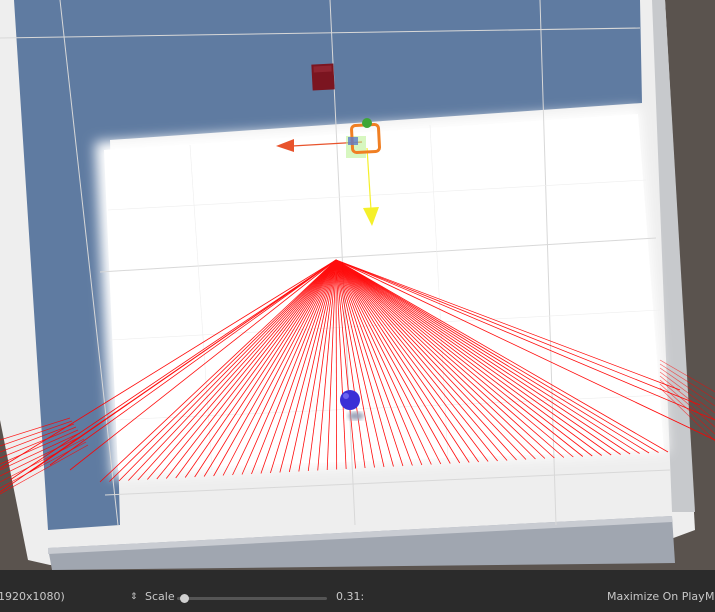 The image size is (715, 612). Describe the element at coordinates (184, 598) in the screenshot. I see `scale-slider-thumb` at that location.